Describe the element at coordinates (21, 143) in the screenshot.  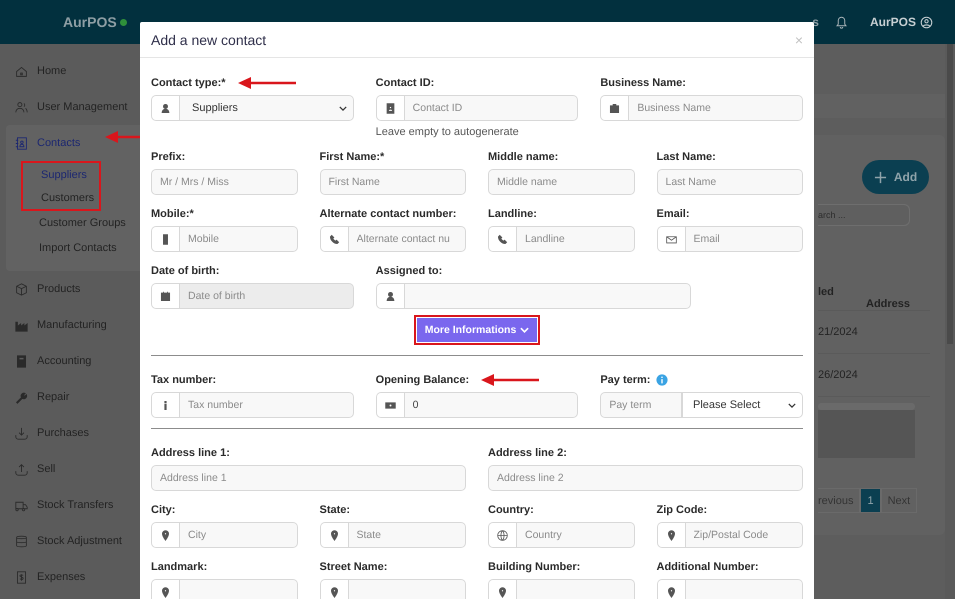
I see `contact-book-icon` at that location.